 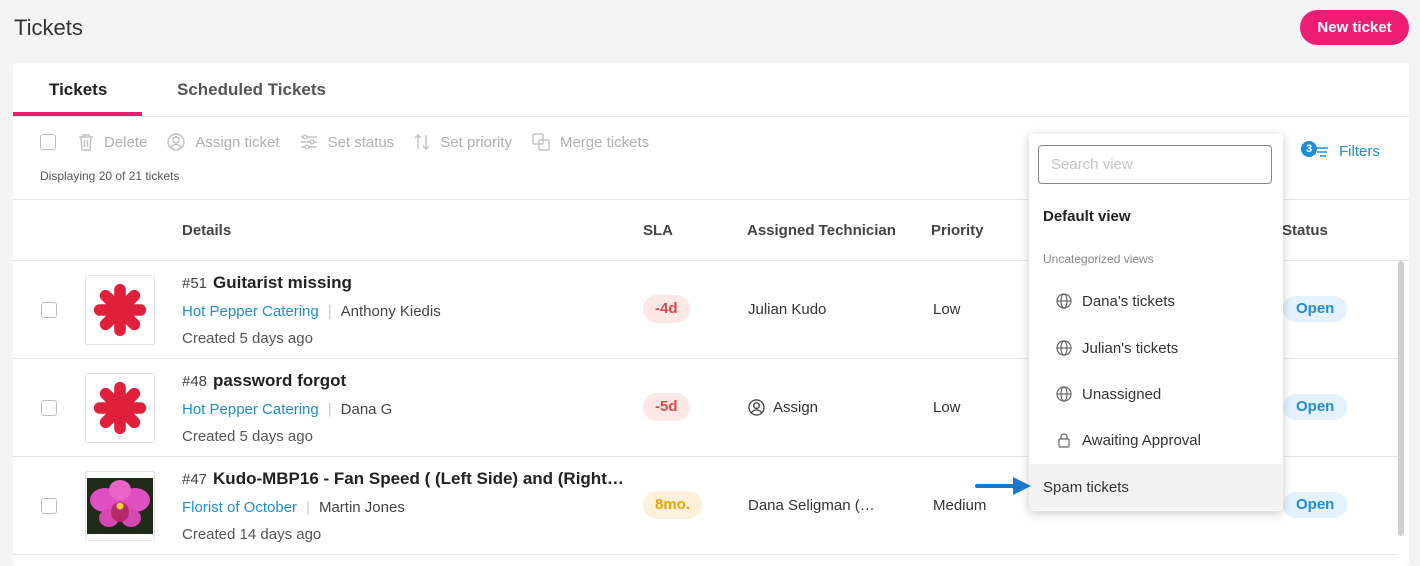 What do you see at coordinates (308, 142) in the screenshot?
I see `sliders-icon` at bounding box center [308, 142].